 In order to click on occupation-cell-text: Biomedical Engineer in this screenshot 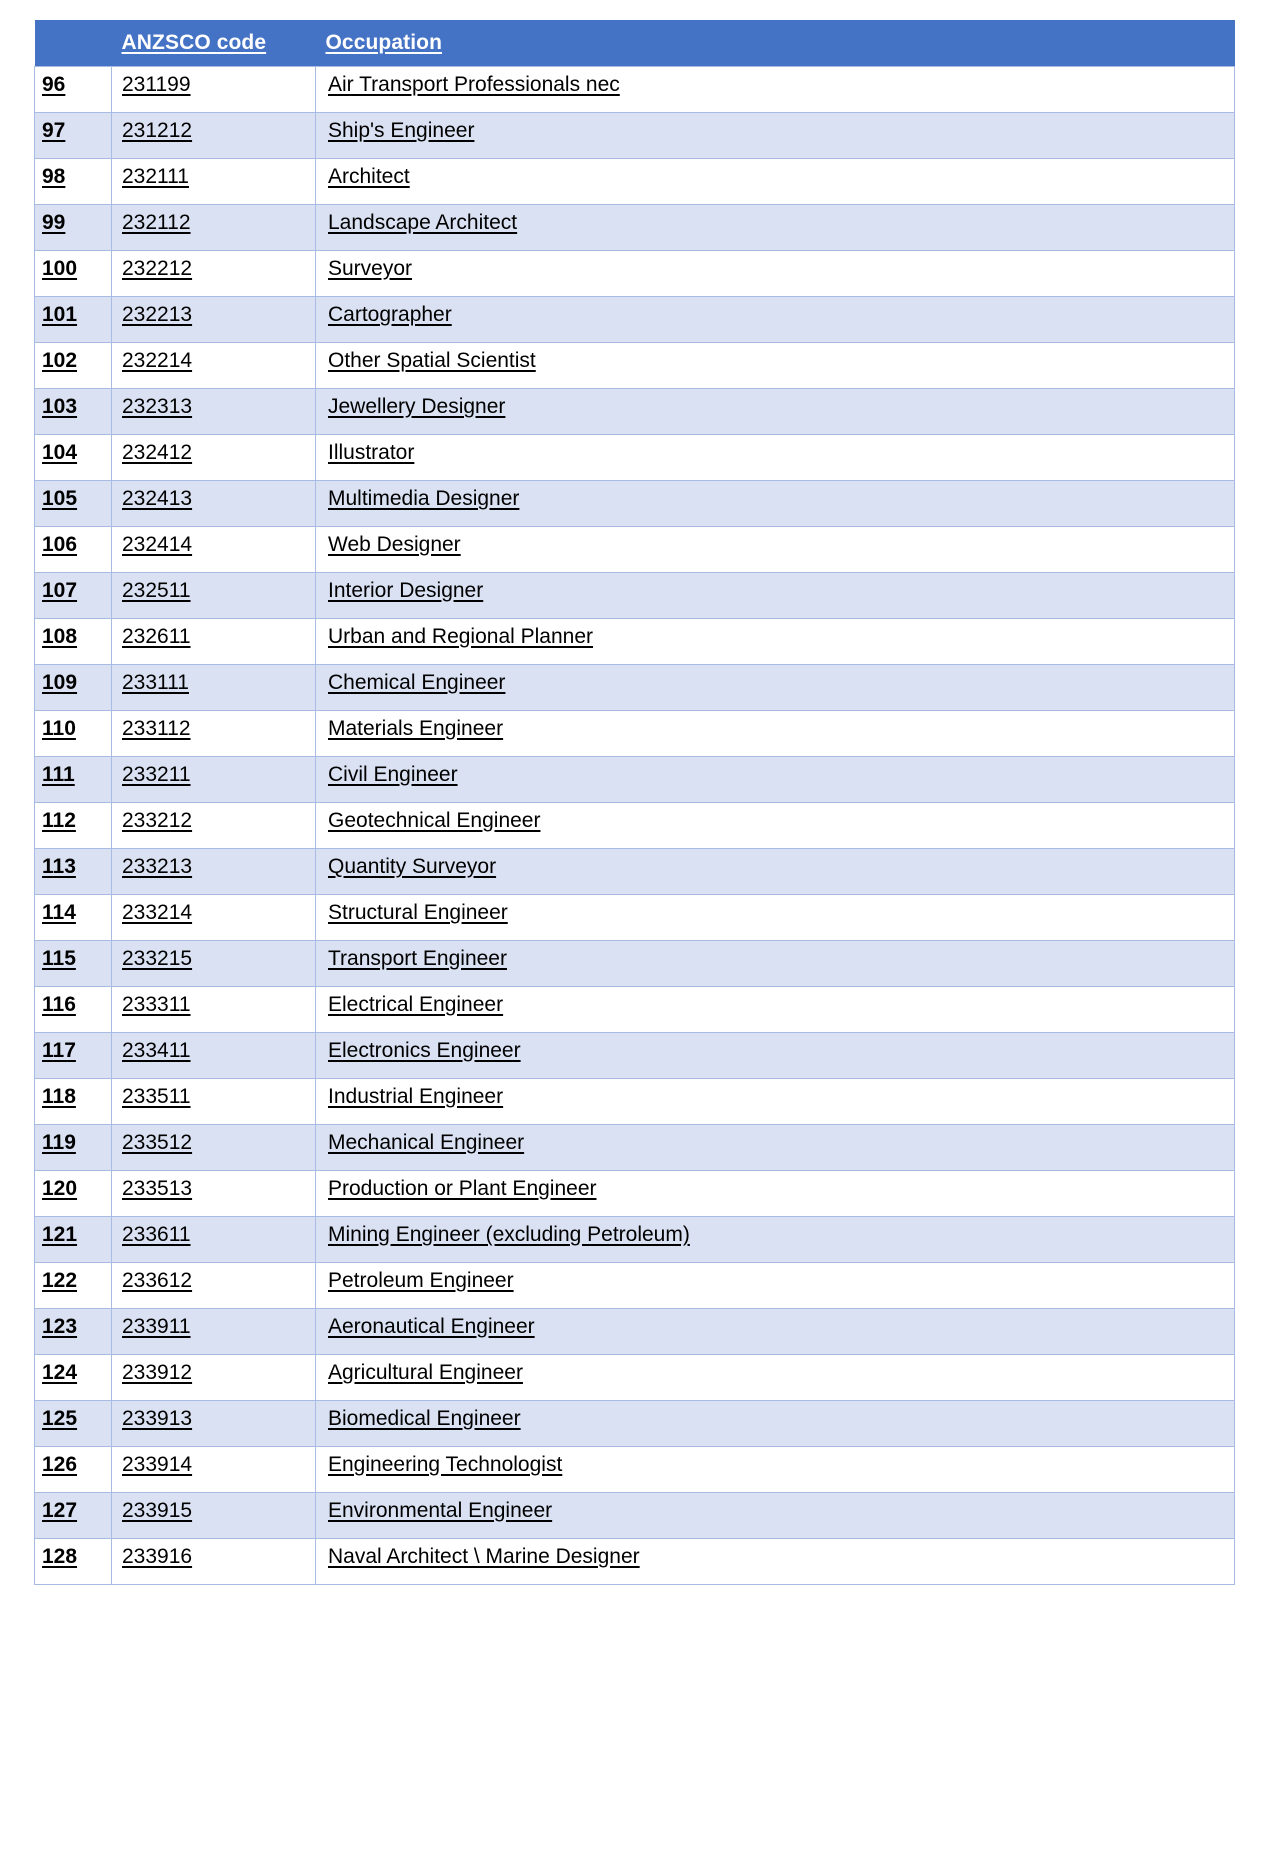, I will do `click(424, 1418)`.